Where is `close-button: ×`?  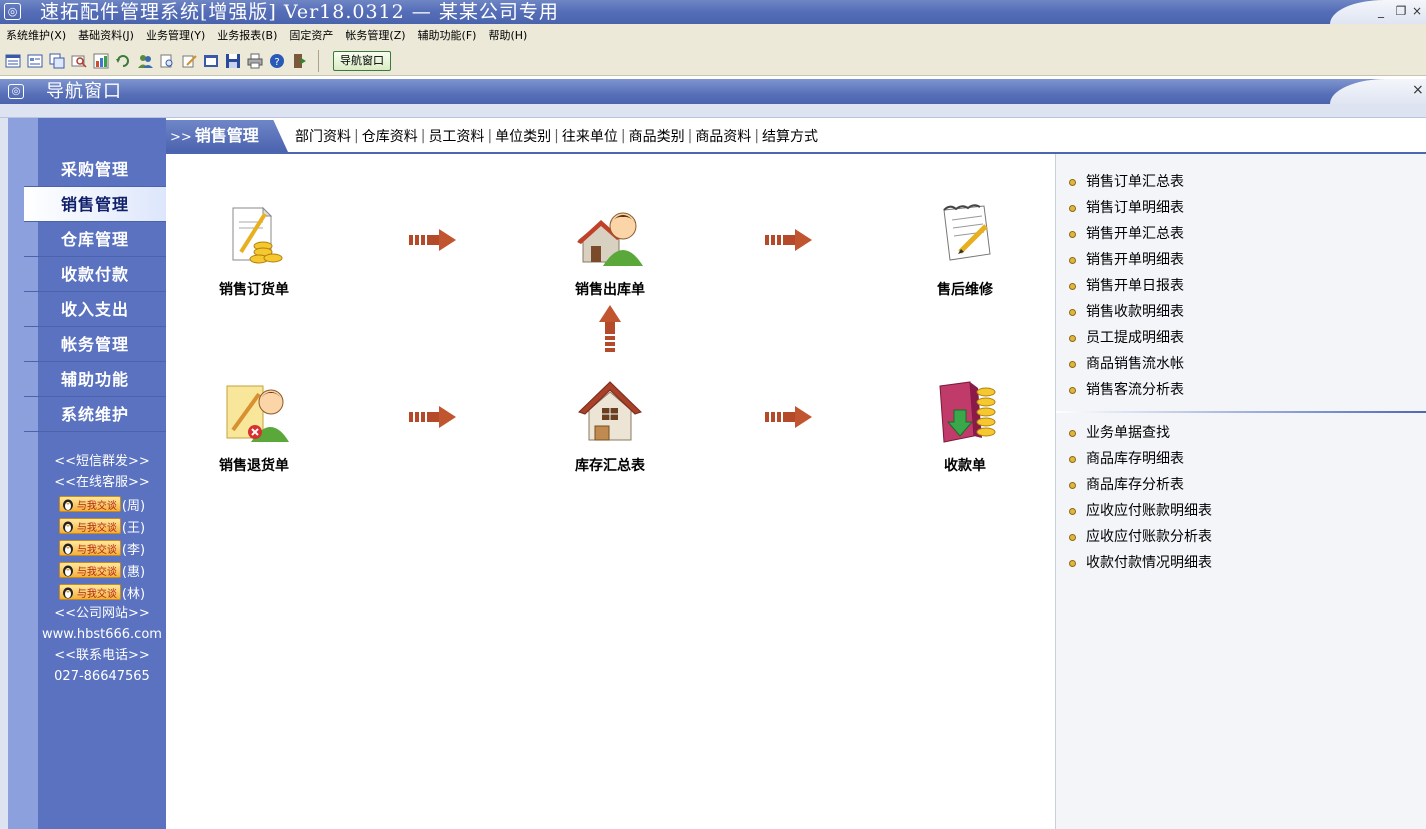
close-button: × is located at coordinates (1417, 11).